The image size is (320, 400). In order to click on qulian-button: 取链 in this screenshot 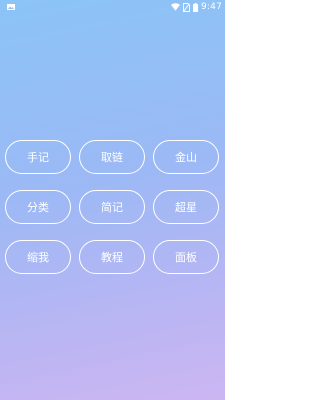, I will do `click(112, 157)`.